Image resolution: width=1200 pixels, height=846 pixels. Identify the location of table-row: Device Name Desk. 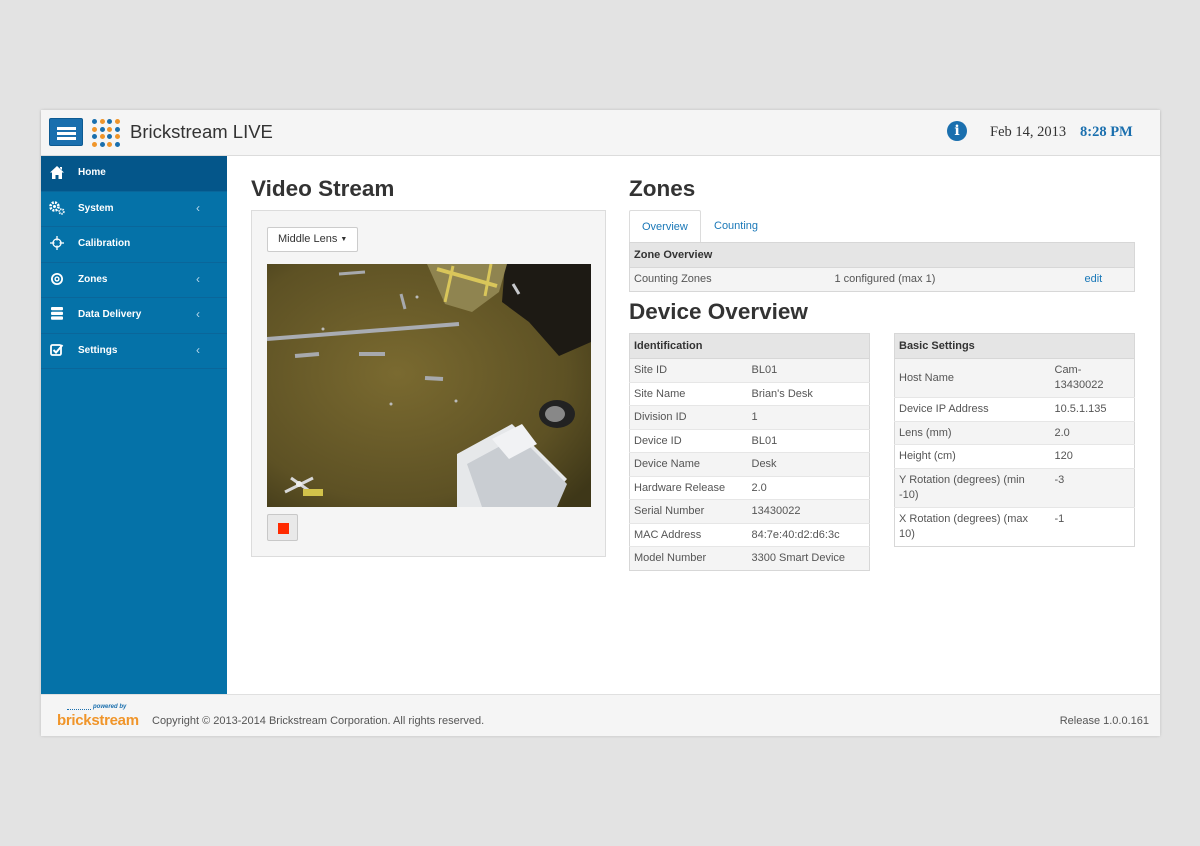
(749, 464).